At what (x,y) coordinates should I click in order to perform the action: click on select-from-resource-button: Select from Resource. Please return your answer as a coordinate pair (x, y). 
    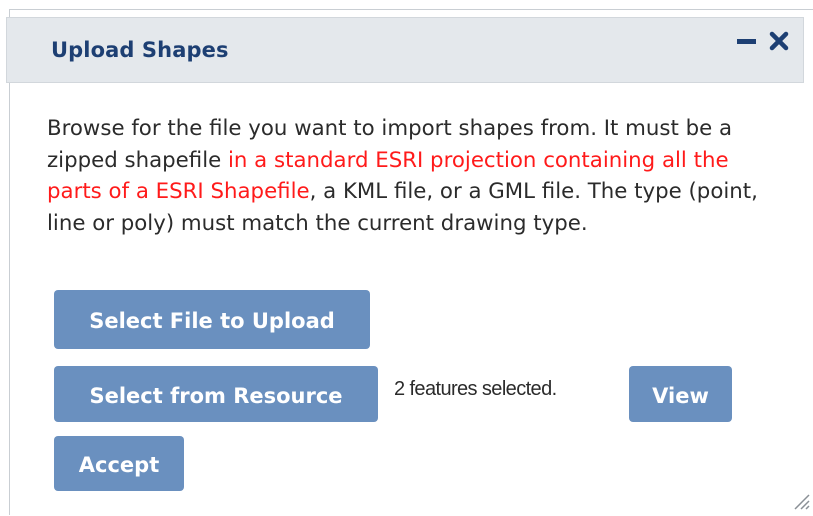
    Looking at the image, I should click on (216, 394).